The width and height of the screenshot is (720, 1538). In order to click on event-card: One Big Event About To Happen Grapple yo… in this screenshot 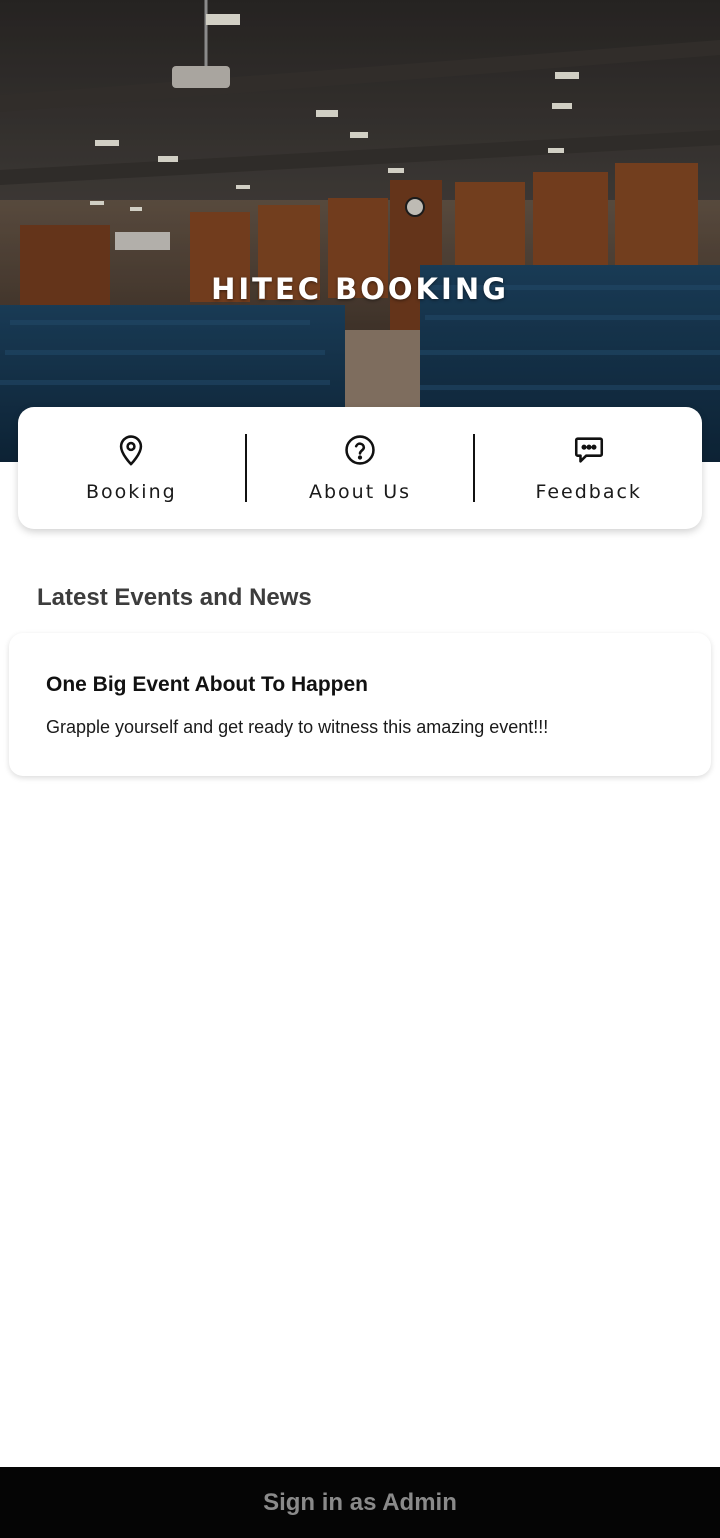, I will do `click(360, 704)`.